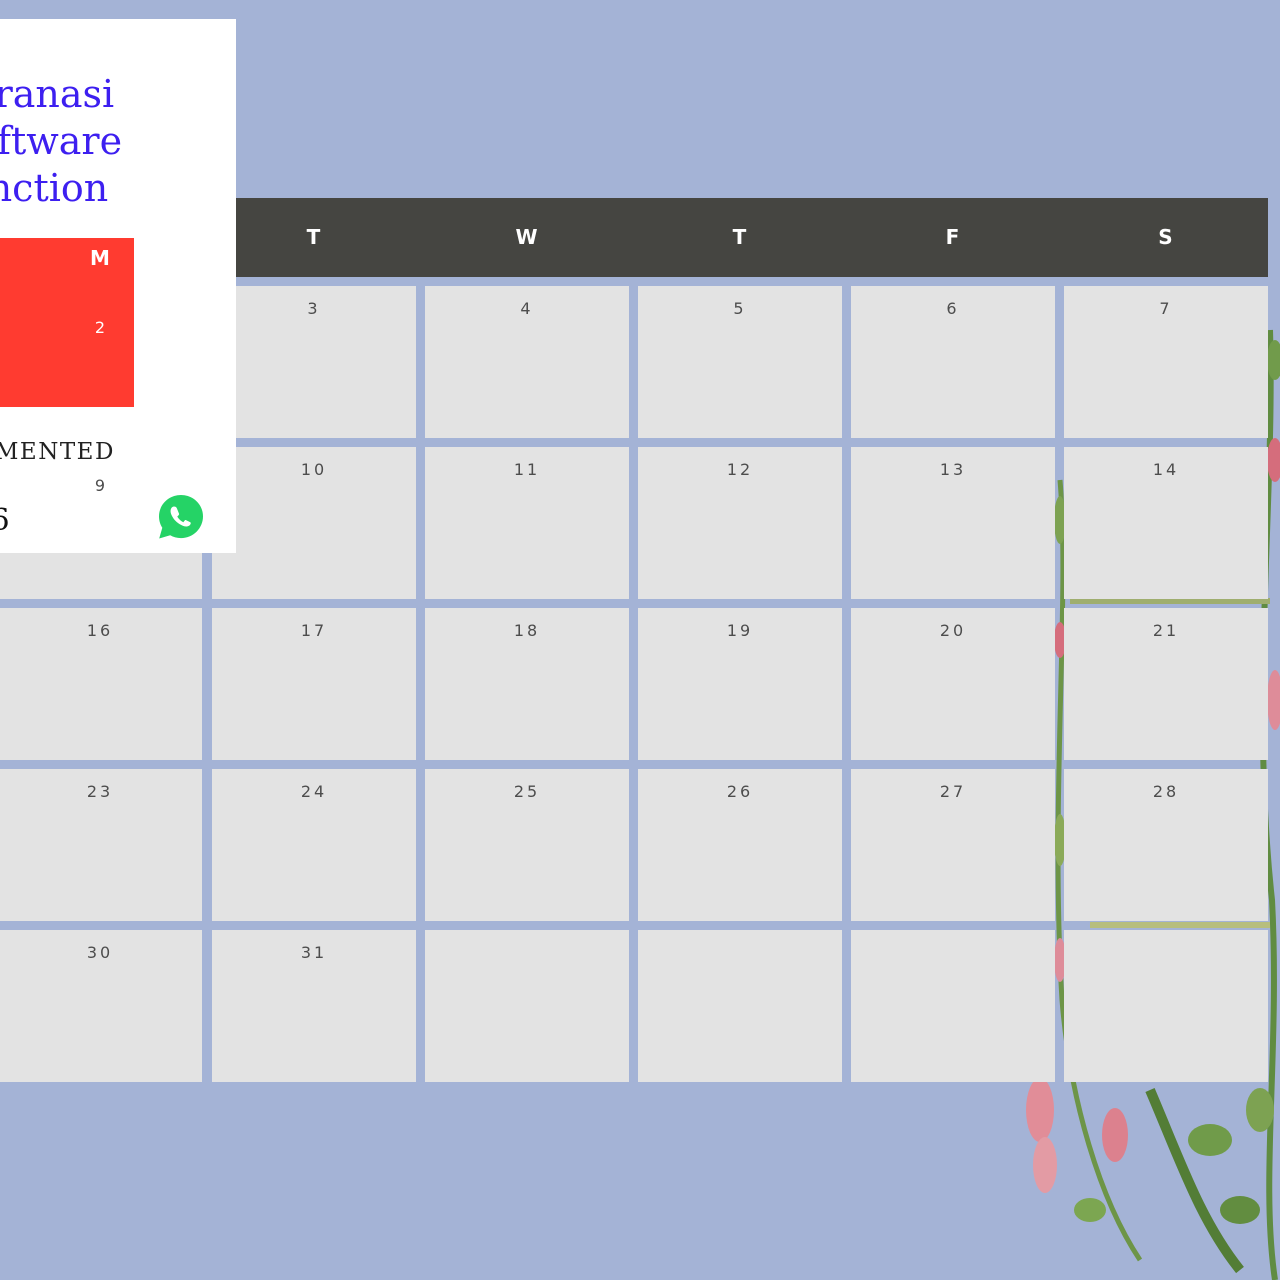  Describe the element at coordinates (740, 308) in the screenshot. I see `day-number: 5` at that location.